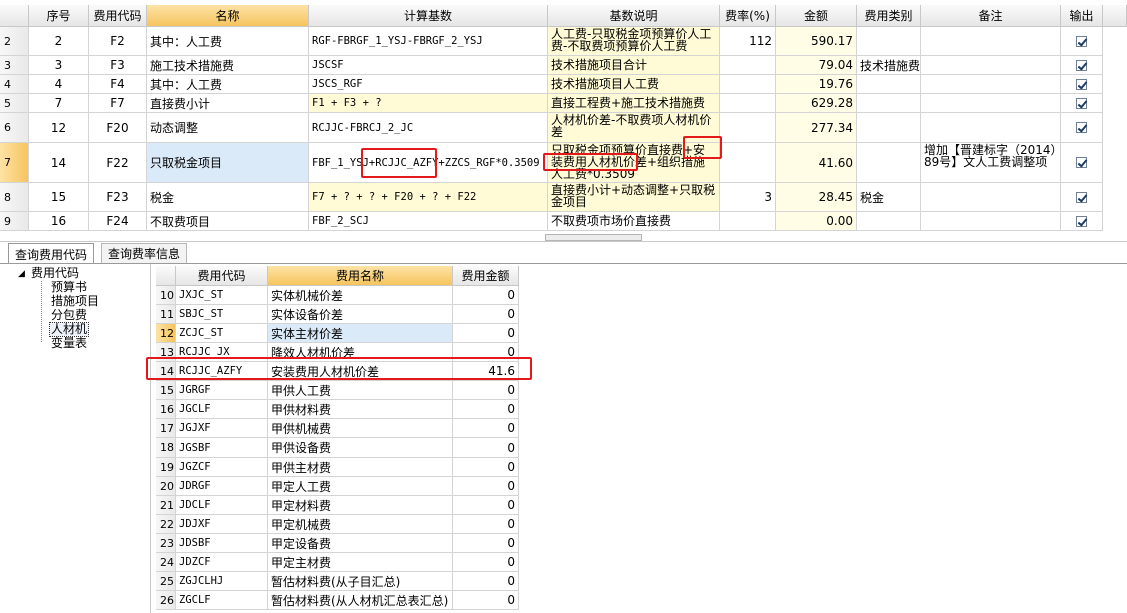 Image resolution: width=1127 pixels, height=613 pixels. Describe the element at coordinates (59, 41) in the screenshot. I see `seq-cell: 2` at that location.